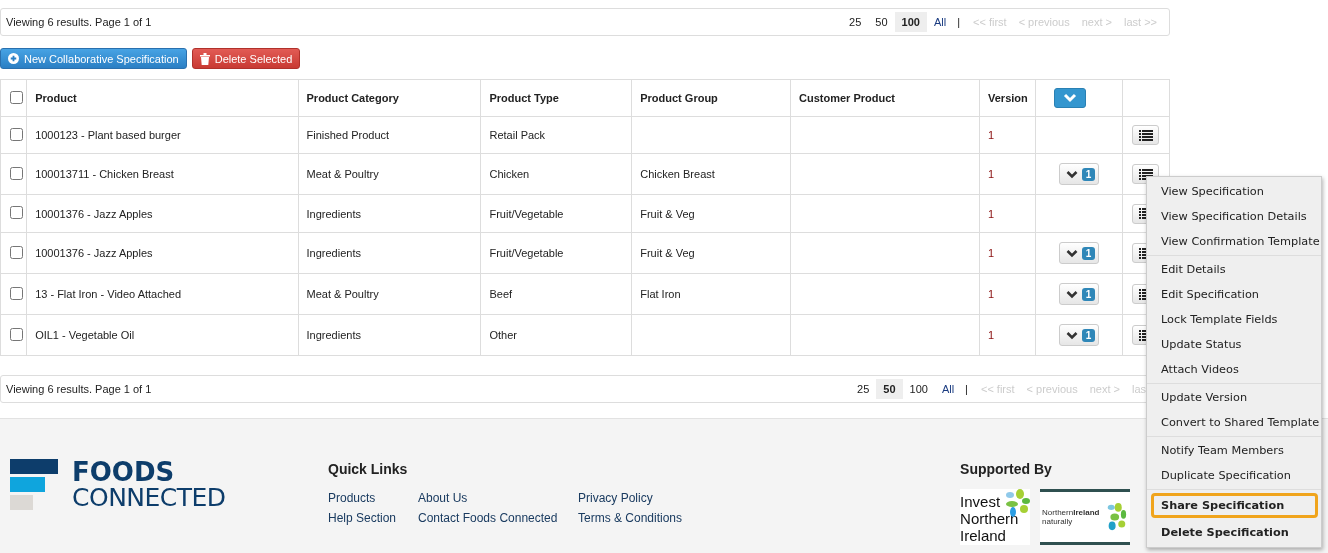  What do you see at coordinates (498, 518) in the screenshot?
I see `footer-link: Contact Foods Connected` at bounding box center [498, 518].